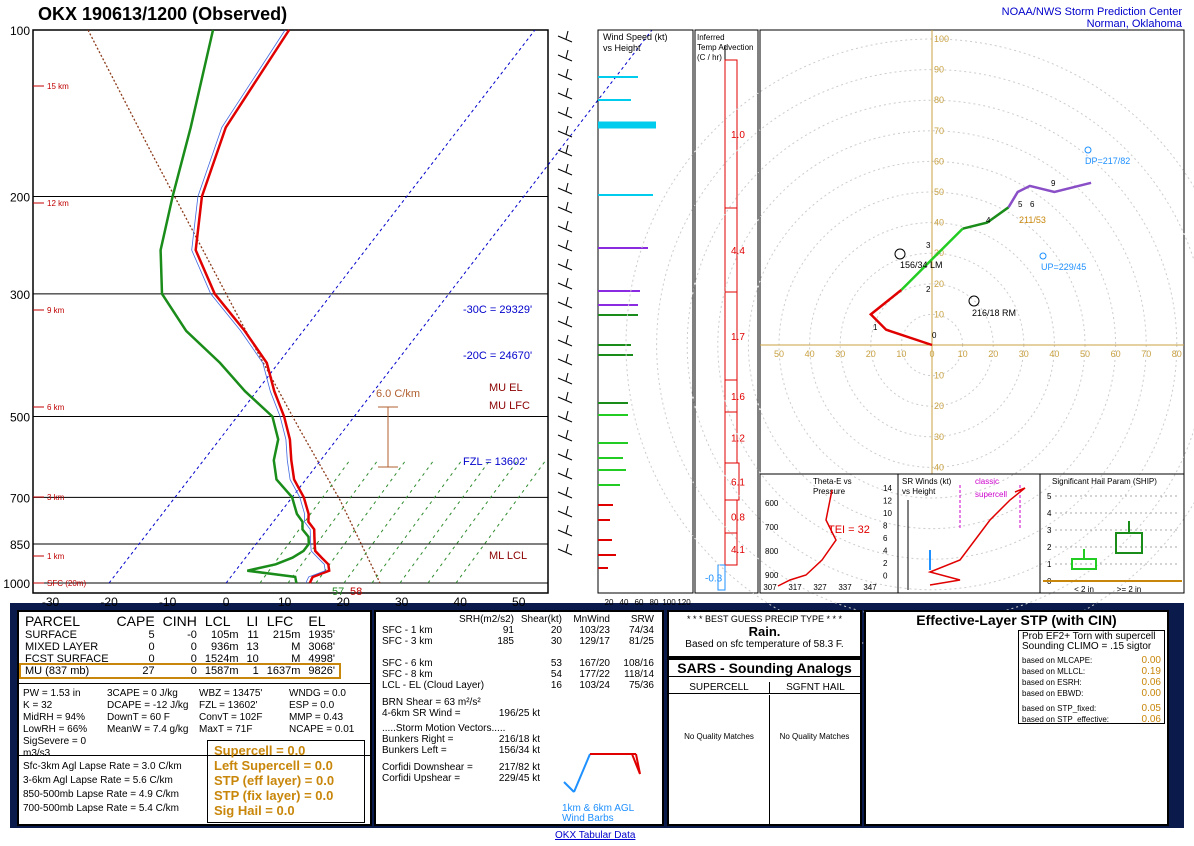 The image size is (1194, 846). Describe the element at coordinates (772, 575) in the screenshot. I see `theta-ytick: 900` at that location.